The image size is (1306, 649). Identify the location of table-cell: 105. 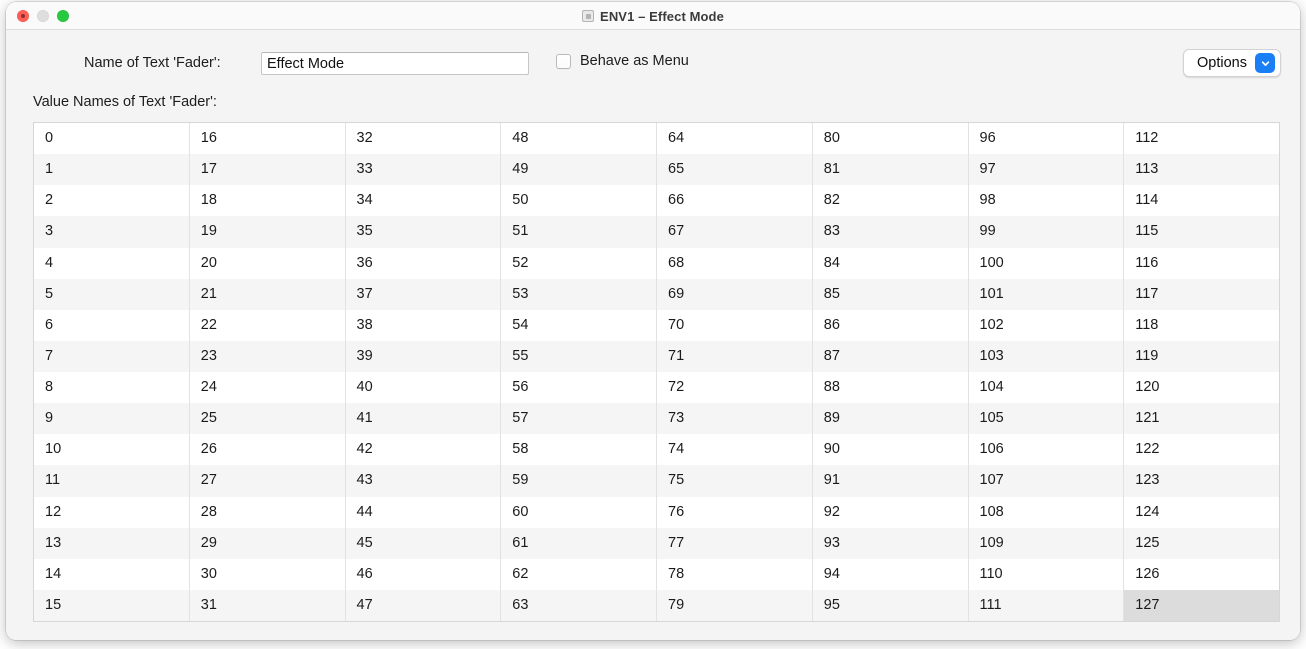
(1046, 419).